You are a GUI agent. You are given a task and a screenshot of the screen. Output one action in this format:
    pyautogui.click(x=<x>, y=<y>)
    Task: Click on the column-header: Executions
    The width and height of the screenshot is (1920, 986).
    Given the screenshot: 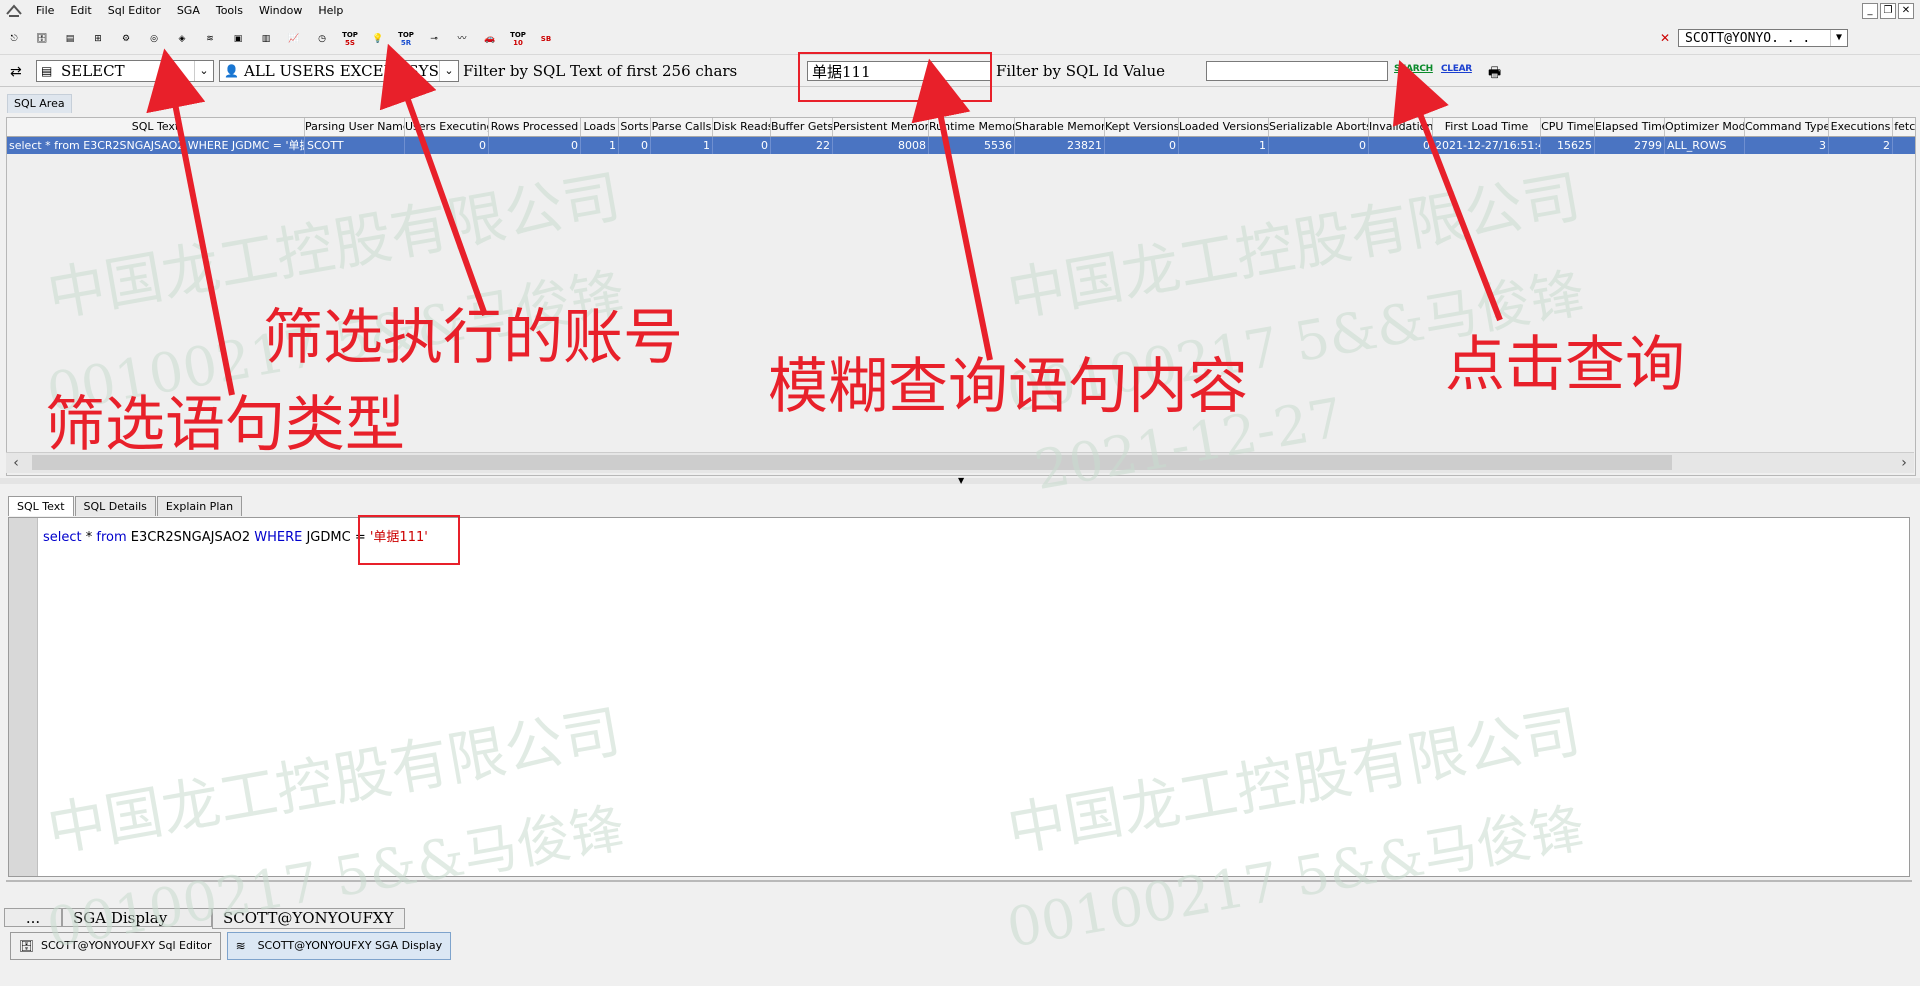 What is the action you would take?
    pyautogui.click(x=1861, y=127)
    